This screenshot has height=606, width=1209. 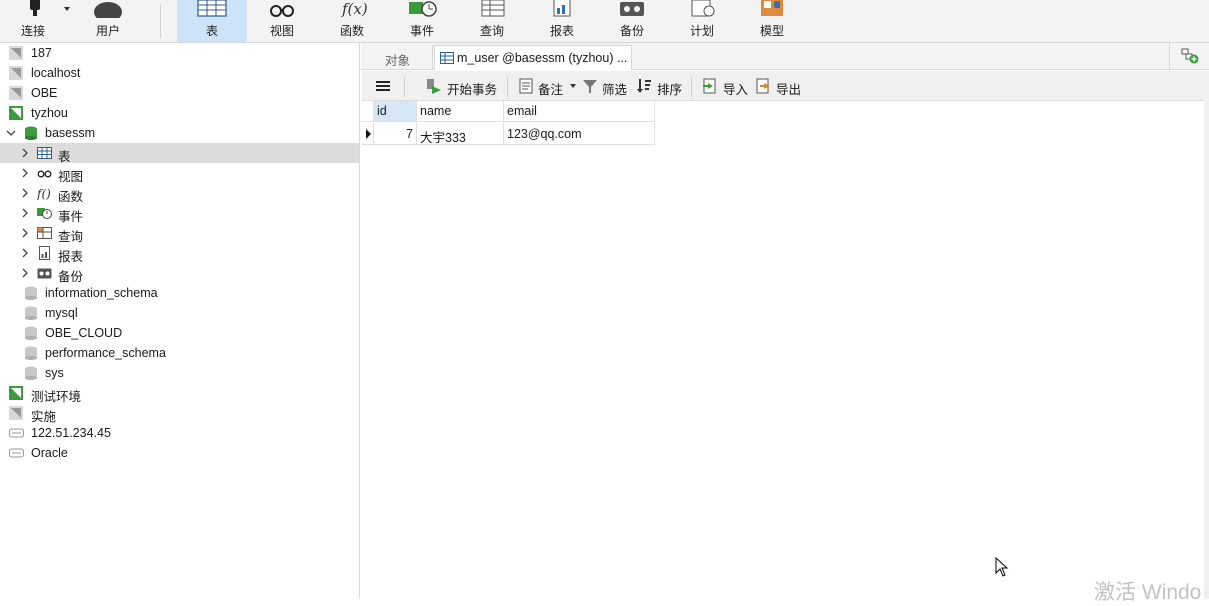 I want to click on backup-icon, so click(x=632, y=9).